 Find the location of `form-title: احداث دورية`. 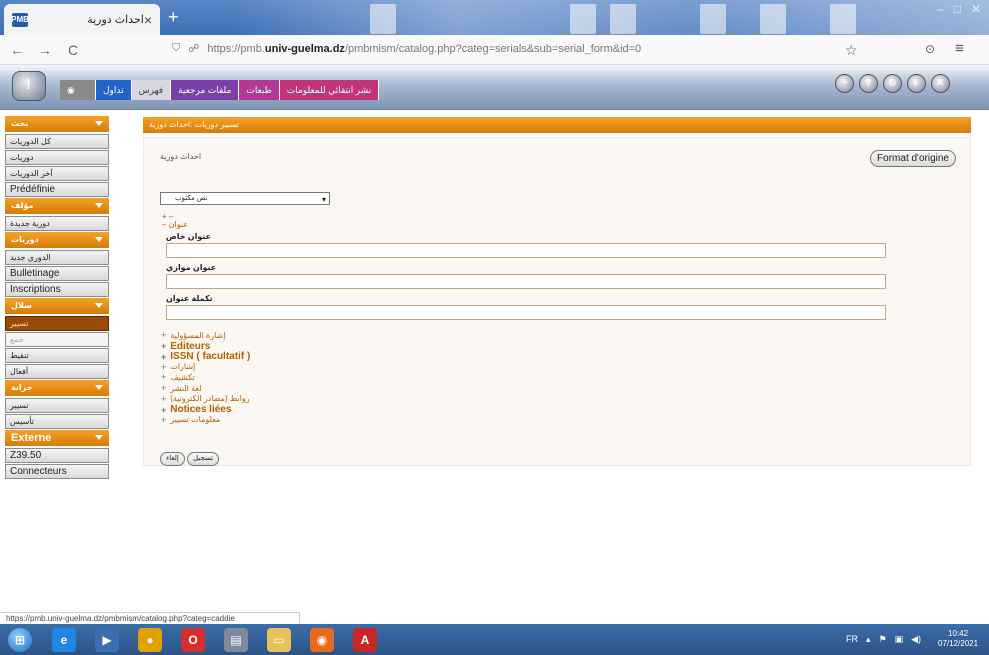

form-title: احداث دورية is located at coordinates (181, 156).